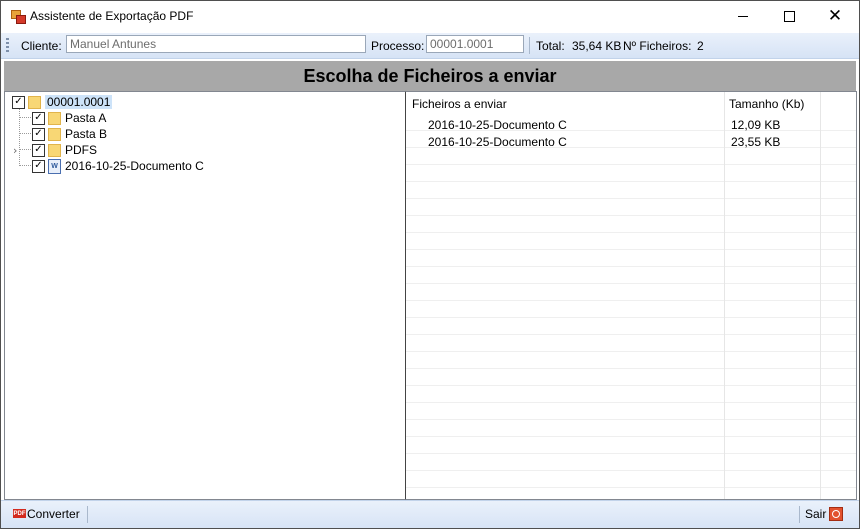  I want to click on exit-icon, so click(836, 514).